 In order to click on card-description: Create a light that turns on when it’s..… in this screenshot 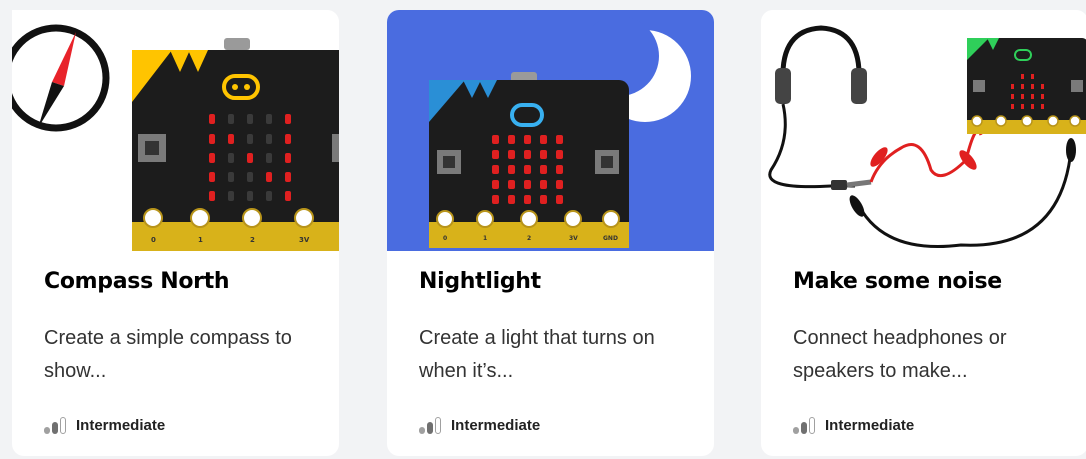, I will do `click(537, 354)`.